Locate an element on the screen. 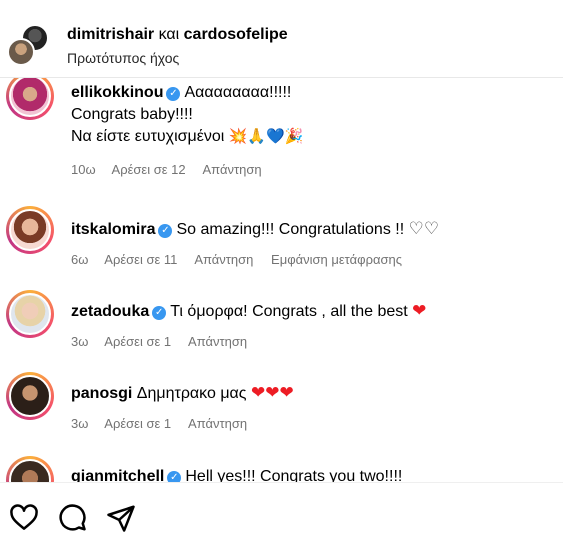 This screenshot has height=549, width=563. comment-bubble-icon is located at coordinates (72, 518).